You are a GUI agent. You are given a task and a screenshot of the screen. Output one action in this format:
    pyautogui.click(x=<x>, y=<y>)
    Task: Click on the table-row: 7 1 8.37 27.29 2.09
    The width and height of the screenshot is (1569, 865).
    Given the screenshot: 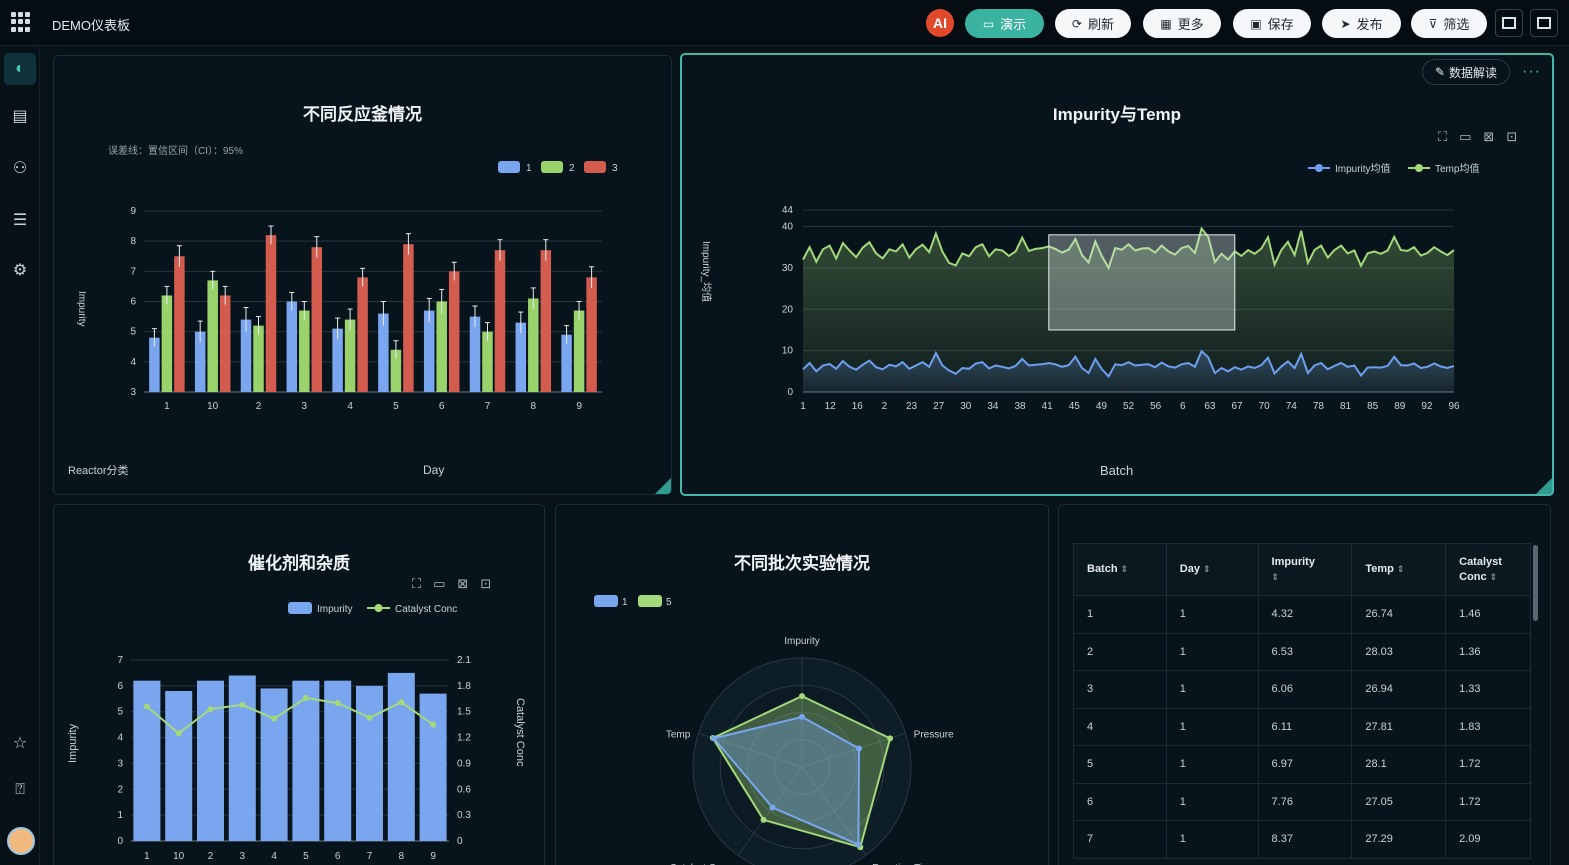 What is the action you would take?
    pyautogui.click(x=1302, y=839)
    